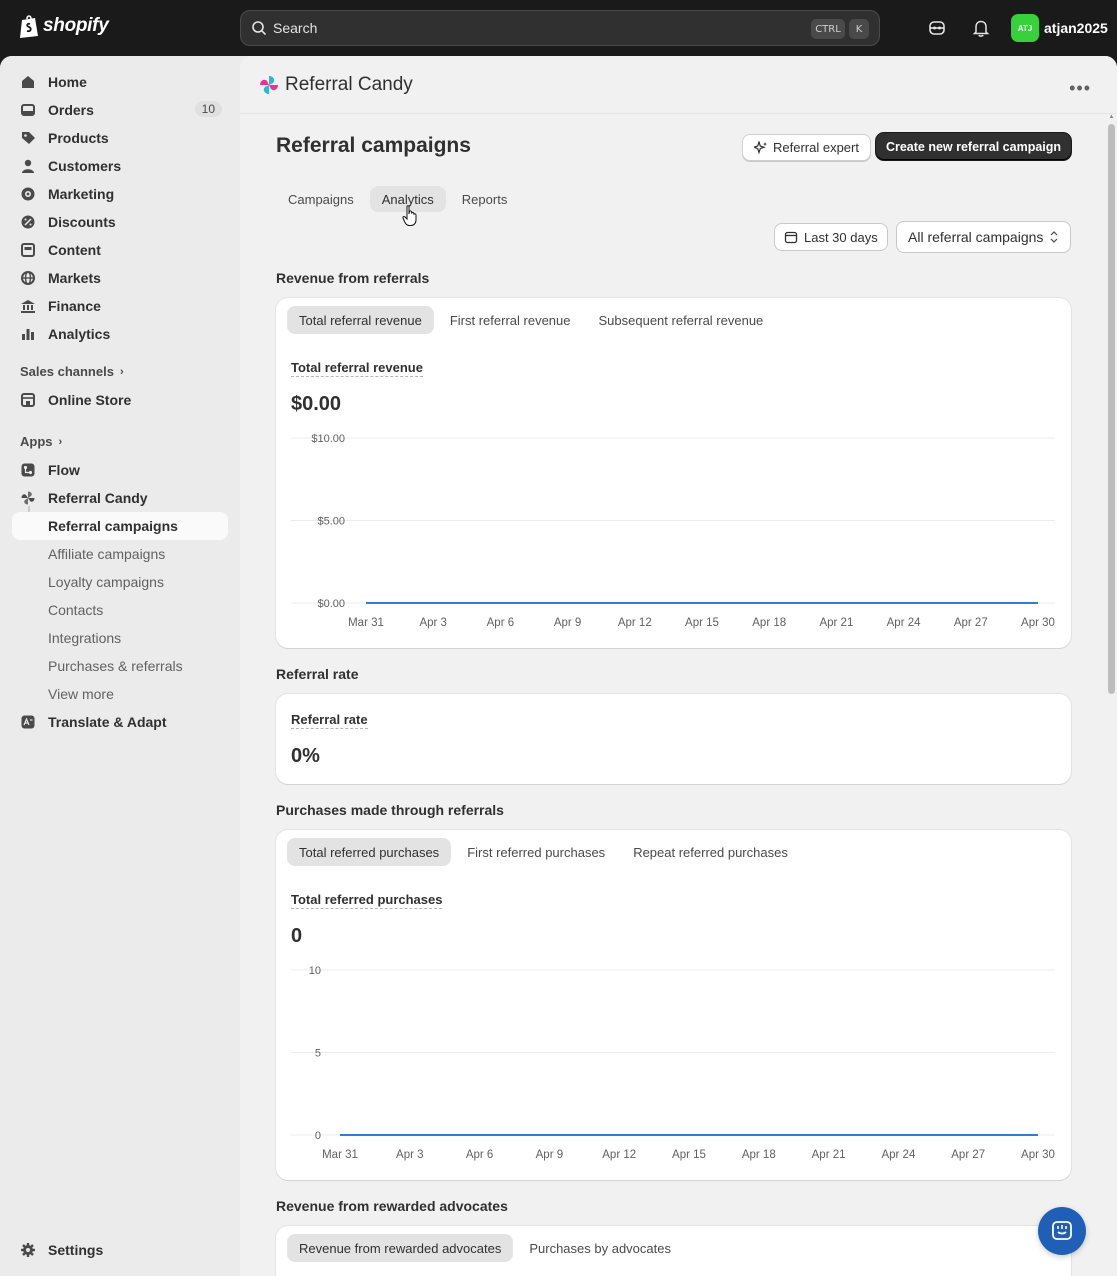 This screenshot has width=1117, height=1276. I want to click on tab-total-referred-purchases: Total referred purchases, so click(369, 852).